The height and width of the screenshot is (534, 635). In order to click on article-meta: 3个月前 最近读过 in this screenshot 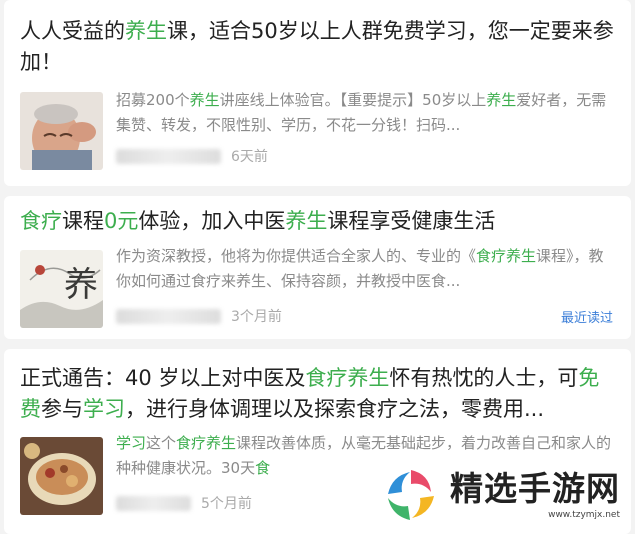, I will do `click(364, 316)`.